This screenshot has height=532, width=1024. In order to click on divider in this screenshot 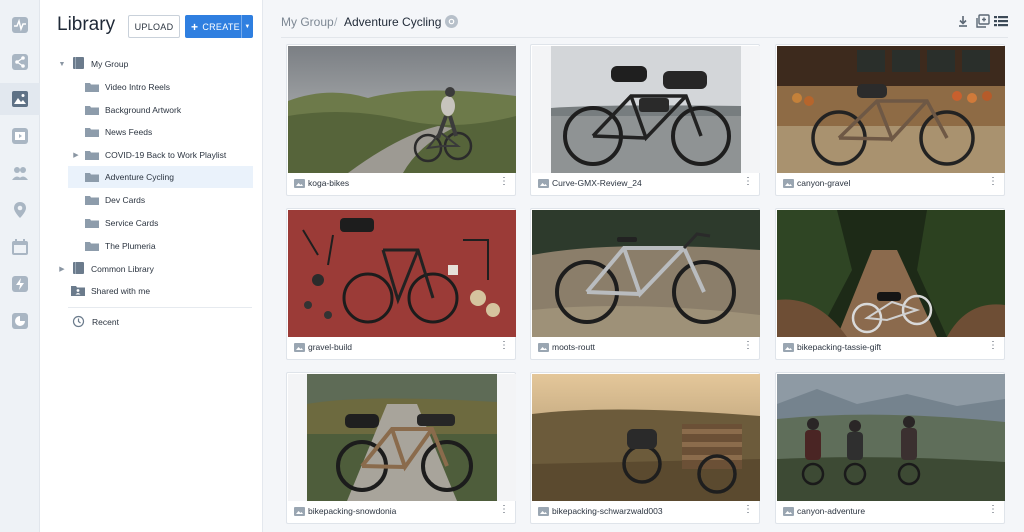, I will do `click(160, 307)`.